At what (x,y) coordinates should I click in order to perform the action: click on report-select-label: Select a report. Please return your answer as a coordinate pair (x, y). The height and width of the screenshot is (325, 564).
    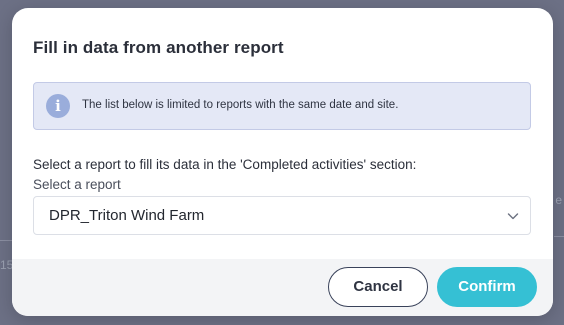
    Looking at the image, I should click on (77, 184).